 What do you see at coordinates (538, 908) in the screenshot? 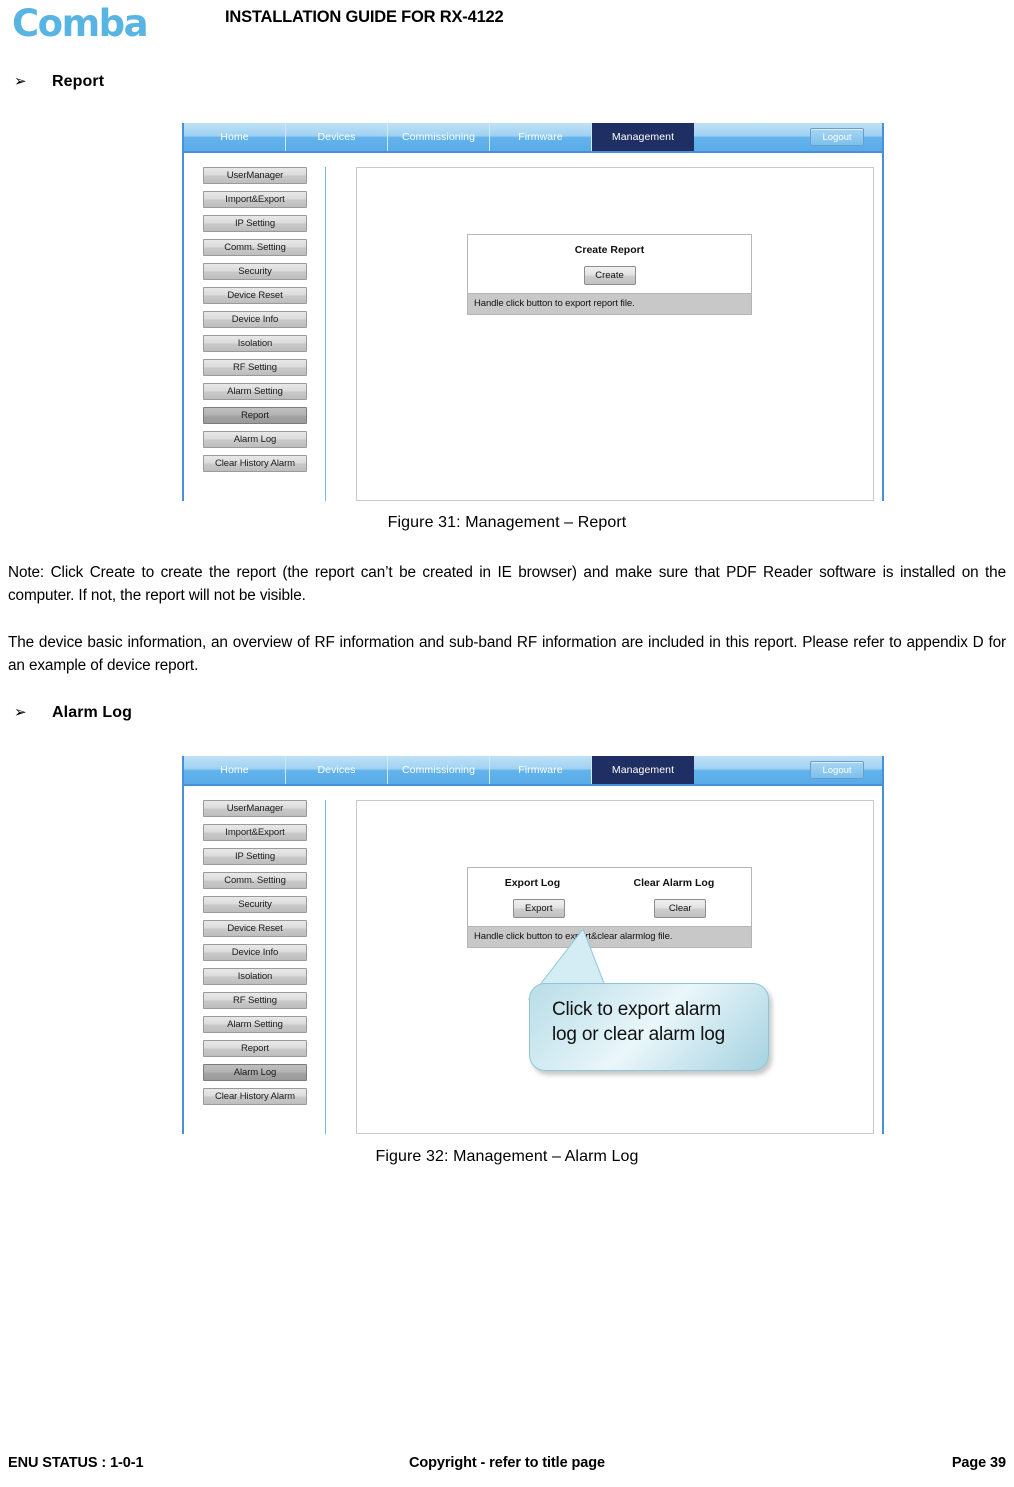
I see `export-button: Export` at bounding box center [538, 908].